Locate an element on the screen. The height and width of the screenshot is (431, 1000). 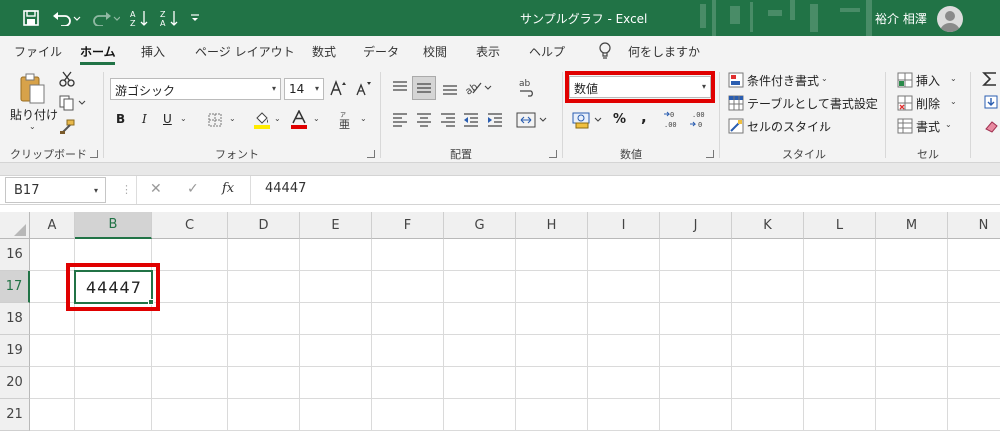
format-as-table-icon is located at coordinates (736, 103).